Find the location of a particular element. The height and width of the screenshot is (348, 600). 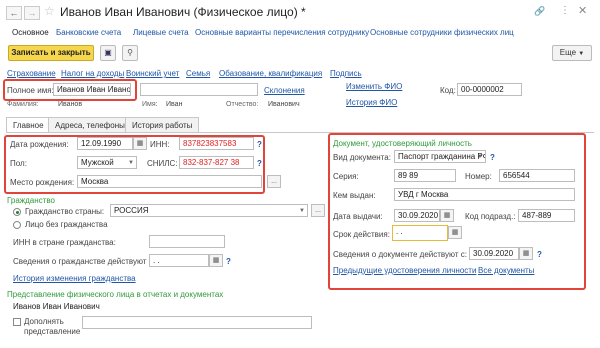

citizenship-calendar-button: ▦ is located at coordinates (216, 260).